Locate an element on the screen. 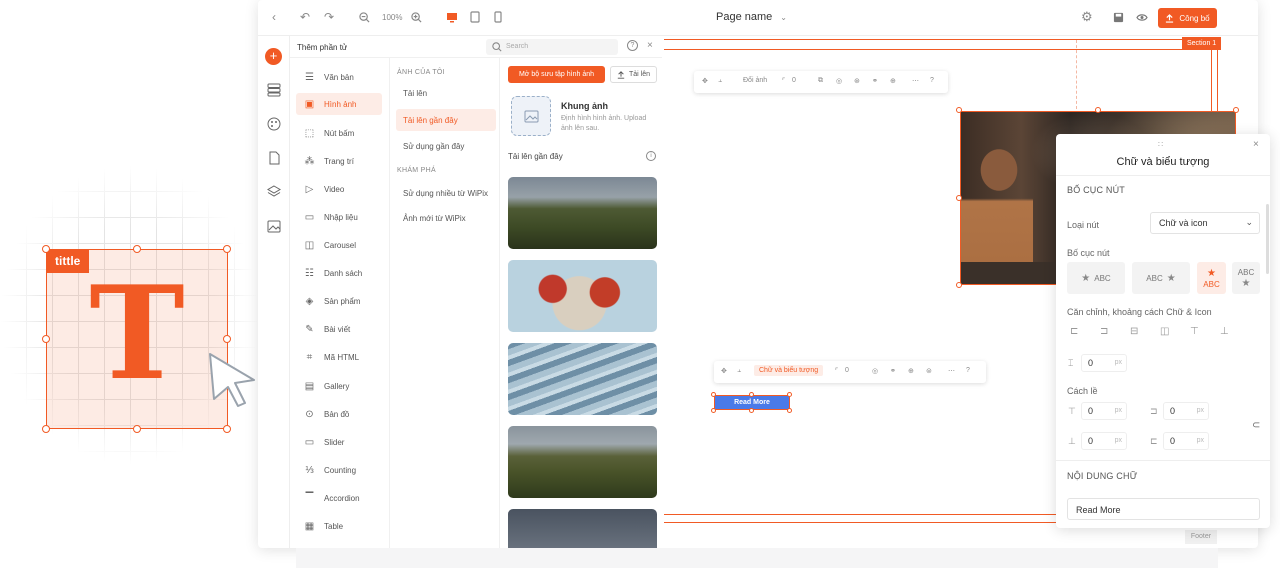 The width and height of the screenshot is (1280, 568). button-mode-selector: Chữ và biểu tượng is located at coordinates (789, 370).